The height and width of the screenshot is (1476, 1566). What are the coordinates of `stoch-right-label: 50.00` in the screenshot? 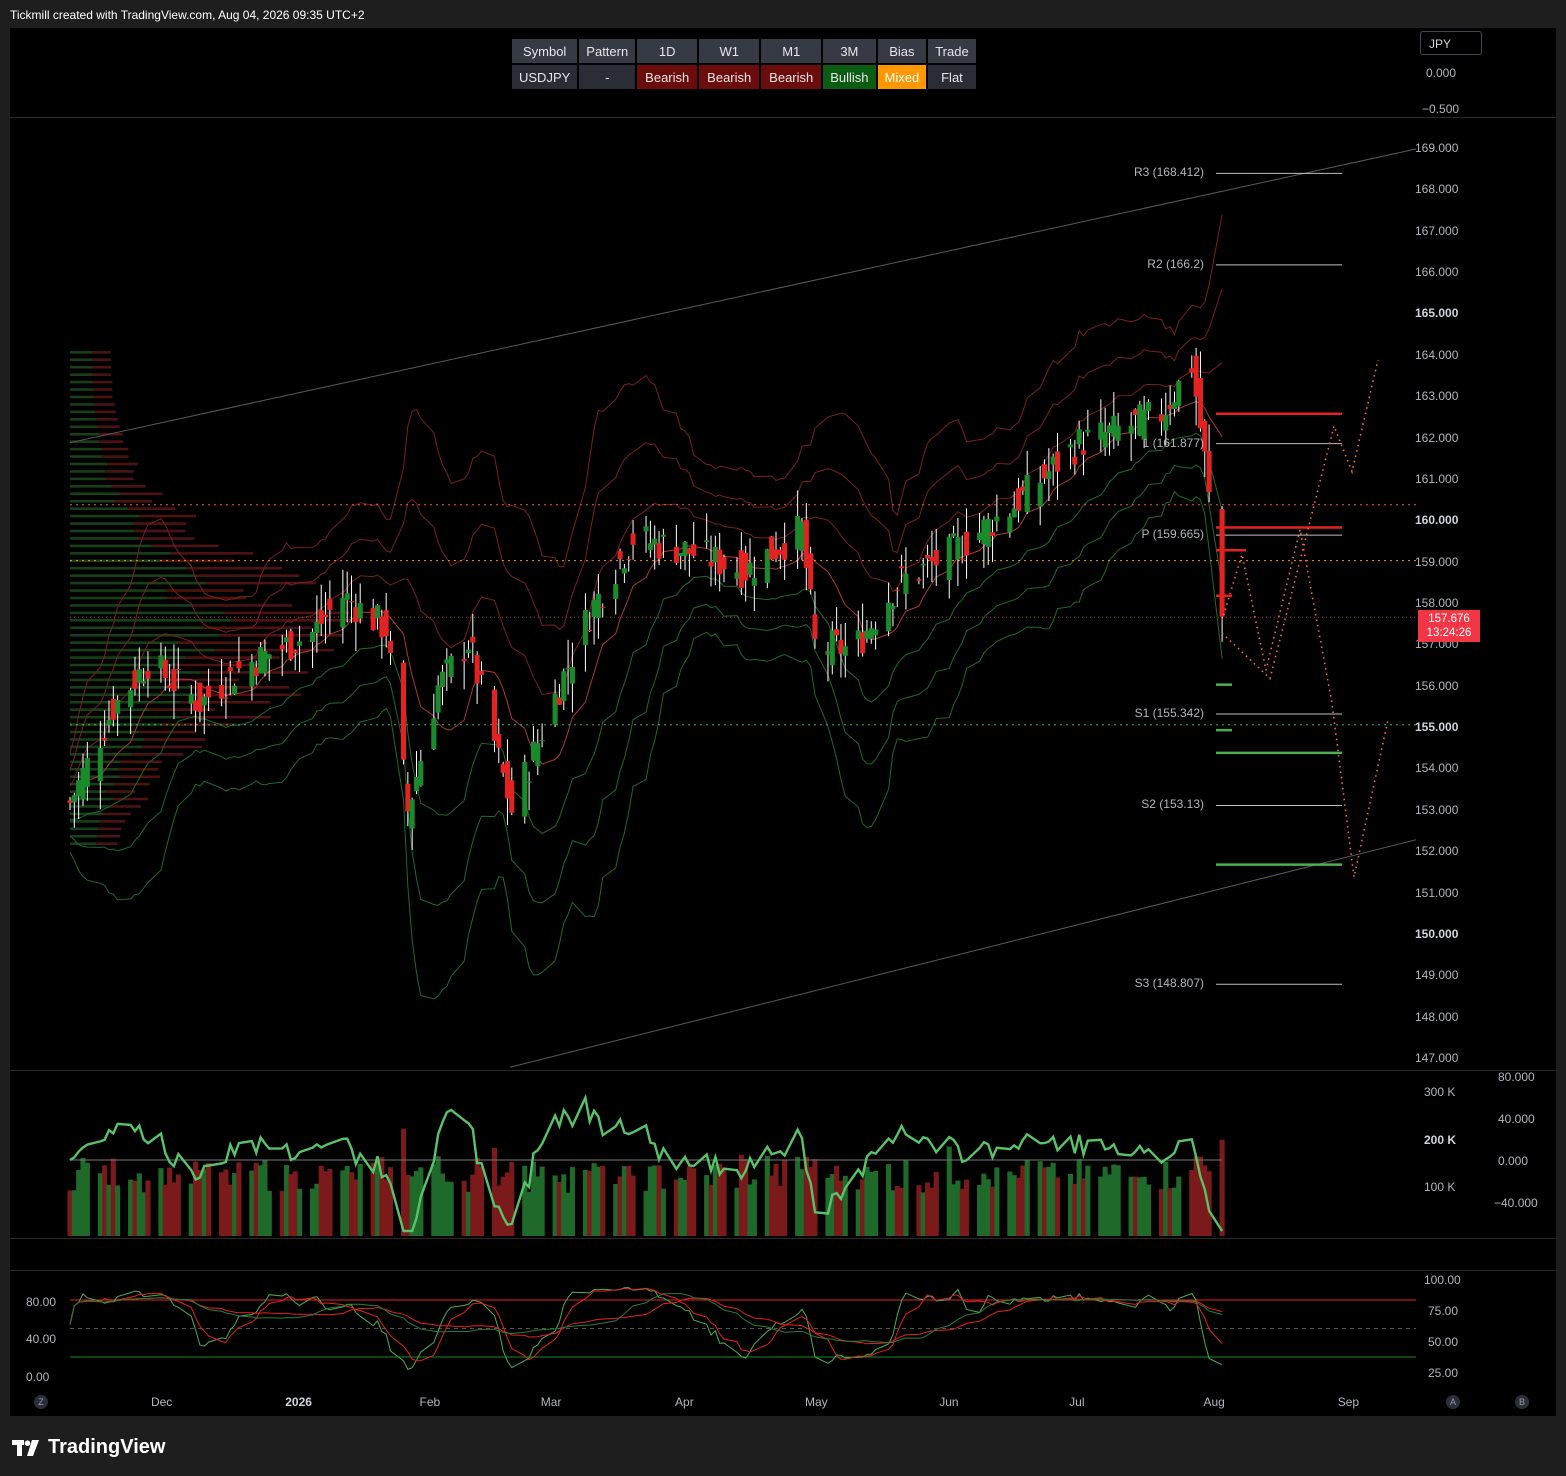 It's located at (1443, 1342).